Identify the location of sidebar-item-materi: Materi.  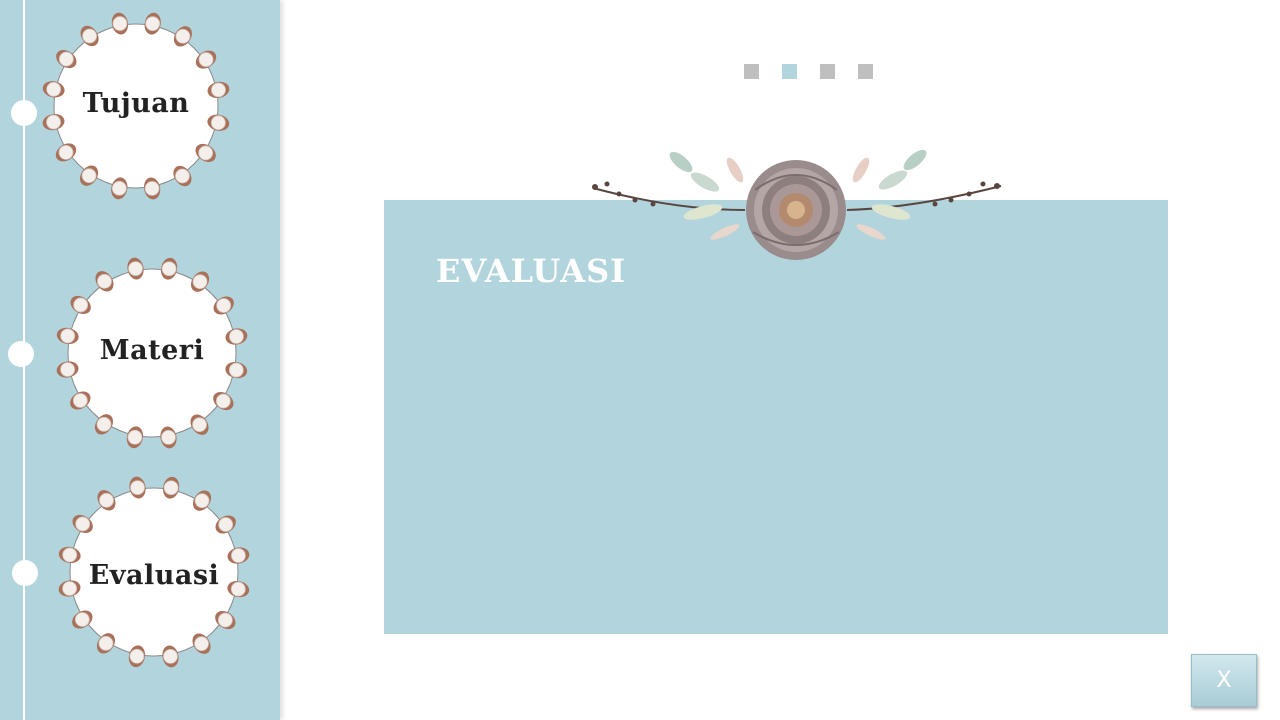
(152, 353).